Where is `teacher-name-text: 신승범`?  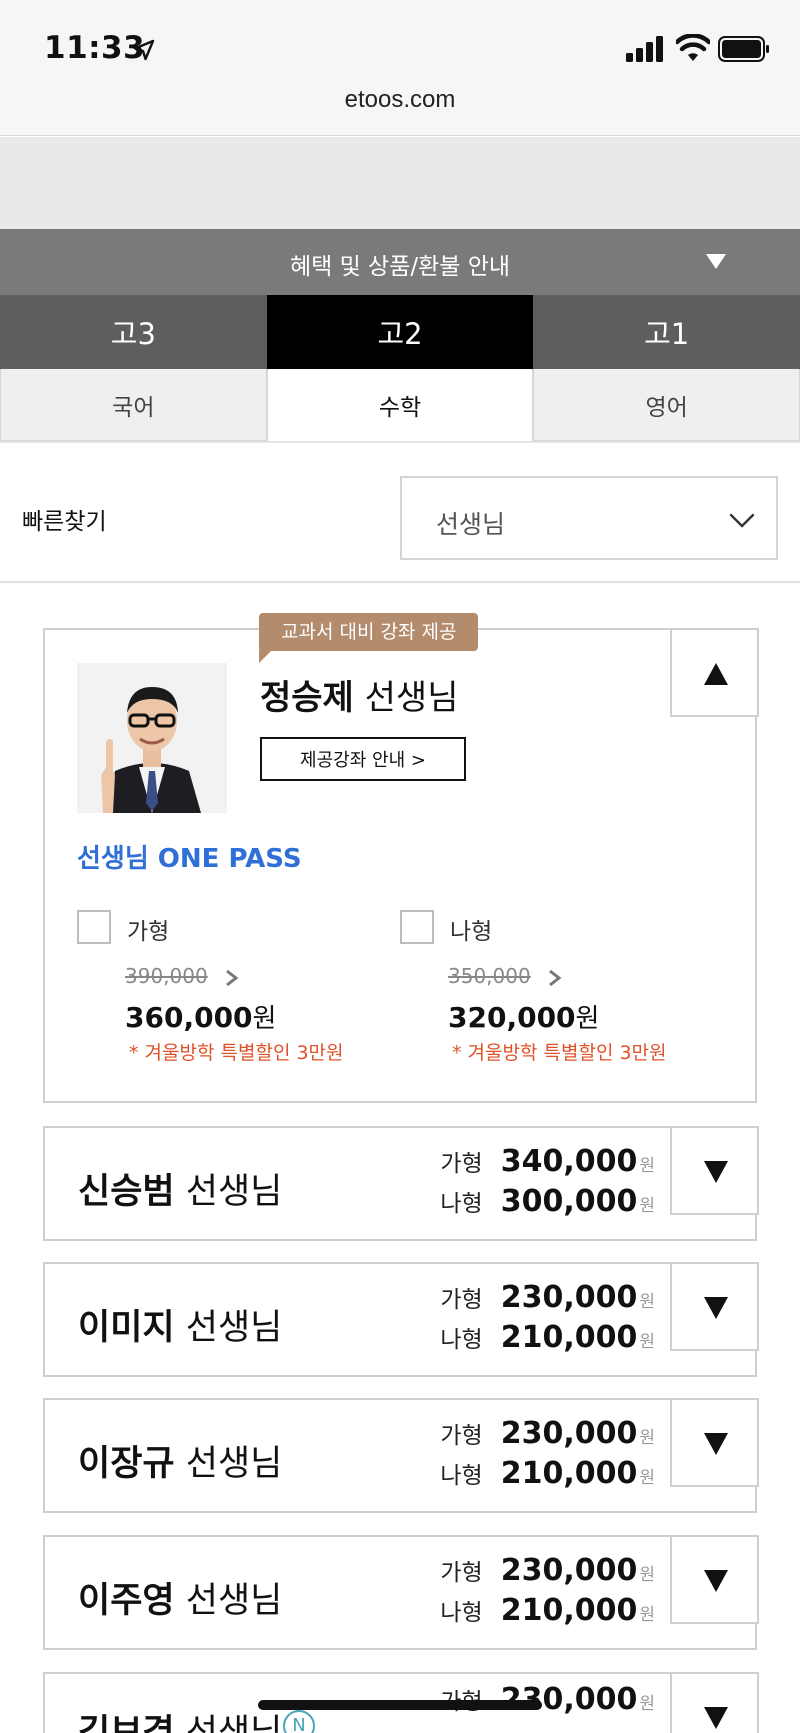 teacher-name-text: 신승범 is located at coordinates (126, 1192).